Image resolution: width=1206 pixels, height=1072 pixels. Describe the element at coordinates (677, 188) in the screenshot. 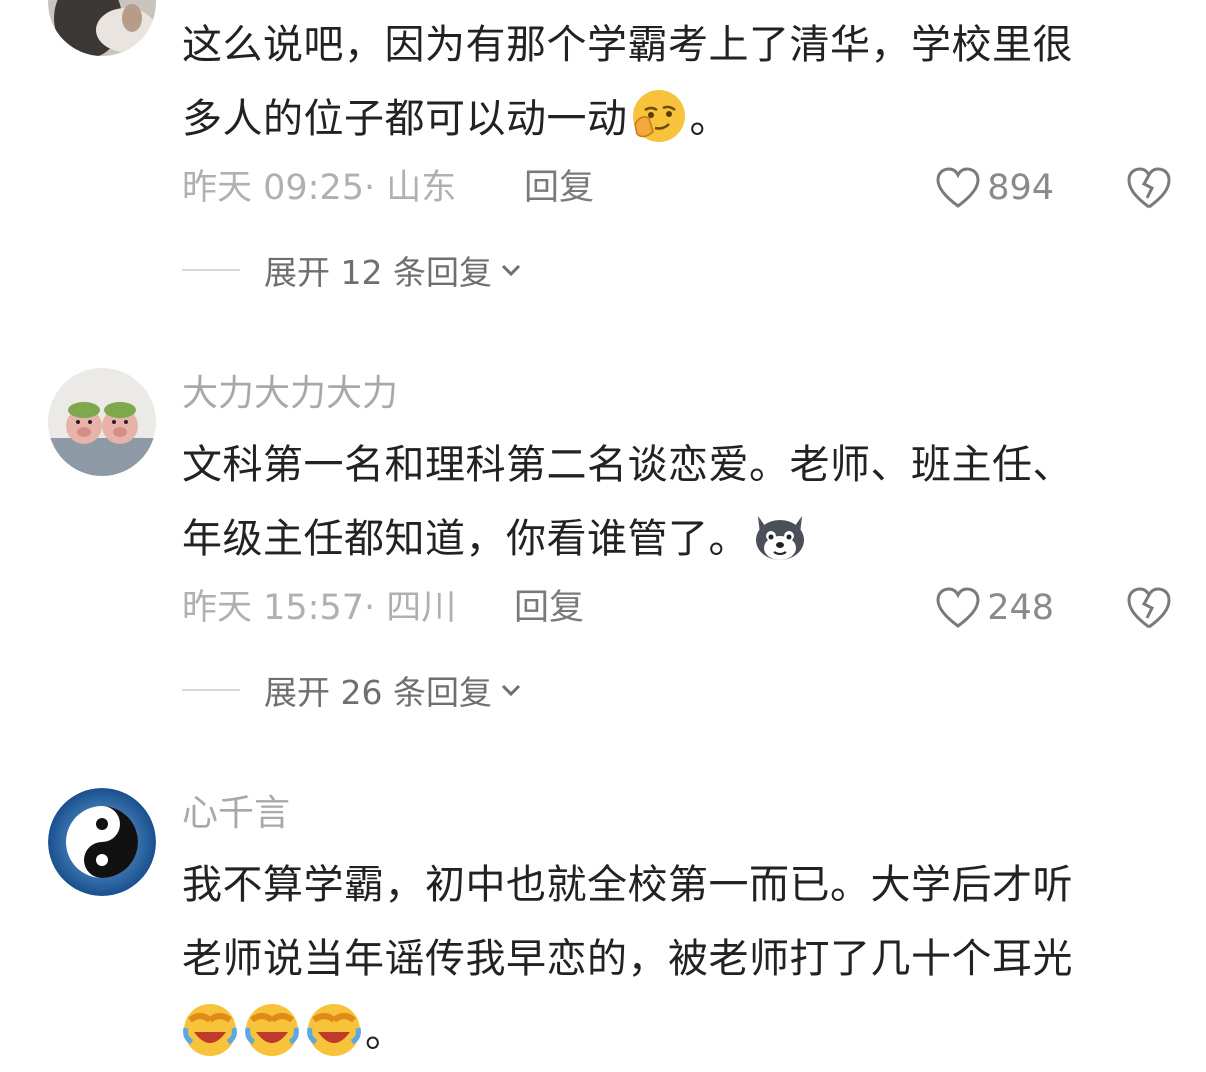

I see `comment-meta: 昨天 09:25· 山东 回复 894` at that location.